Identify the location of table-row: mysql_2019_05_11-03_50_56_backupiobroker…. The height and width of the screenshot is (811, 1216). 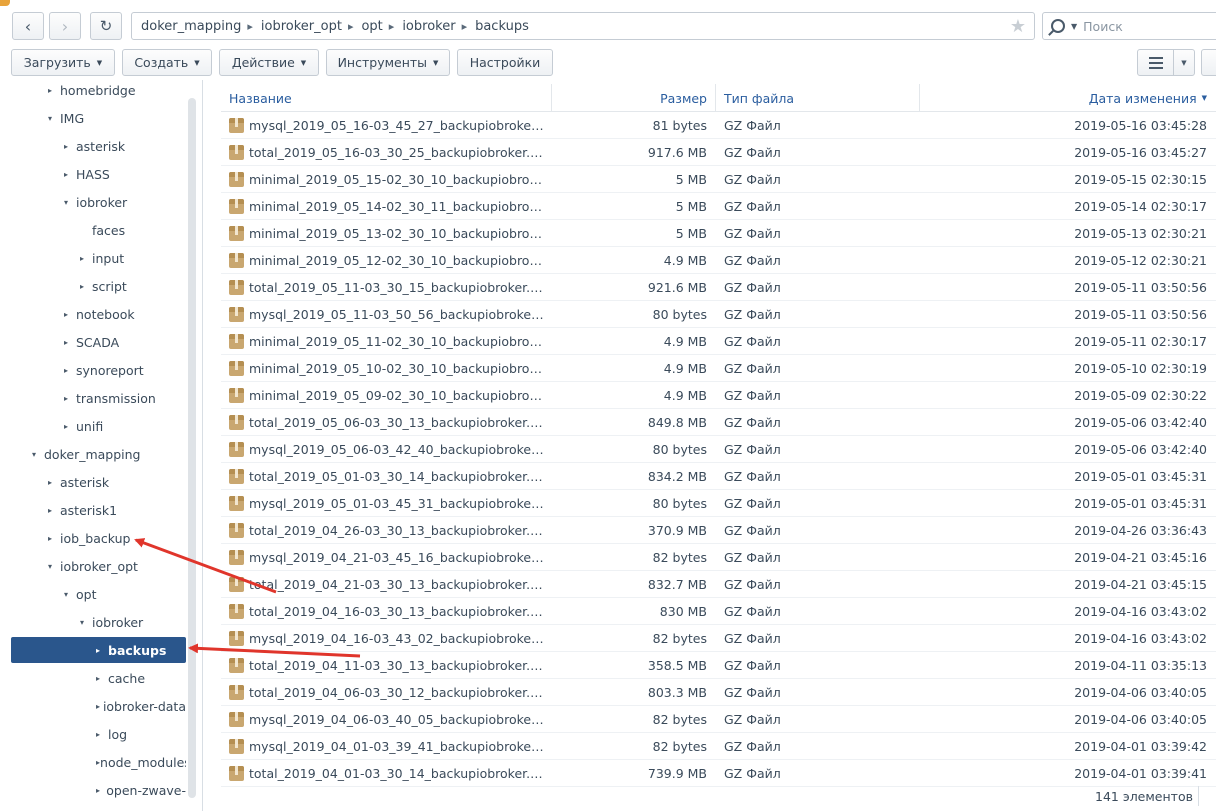
(718, 314).